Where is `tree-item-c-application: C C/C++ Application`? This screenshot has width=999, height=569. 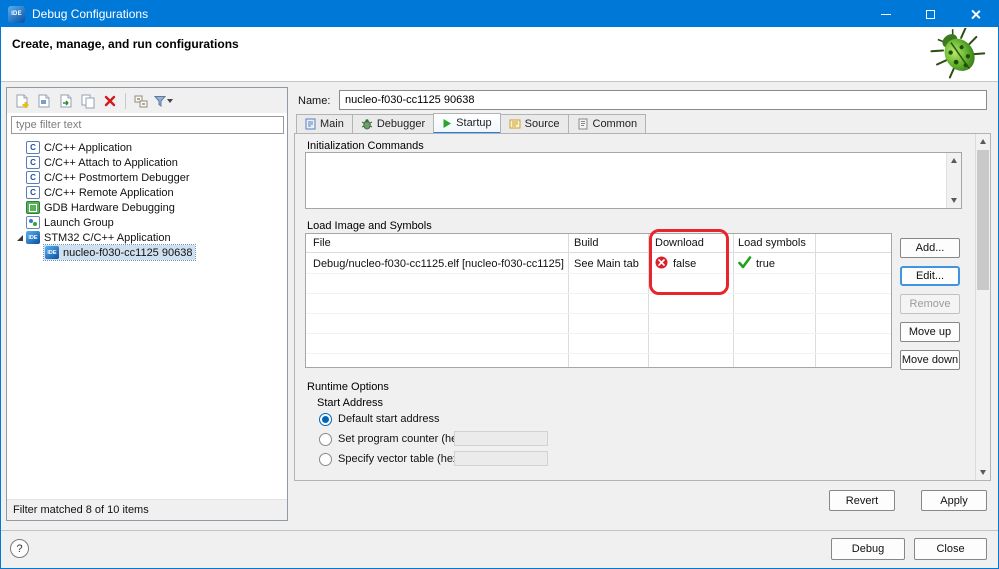 tree-item-c-application: C C/C++ Application is located at coordinates (147, 147).